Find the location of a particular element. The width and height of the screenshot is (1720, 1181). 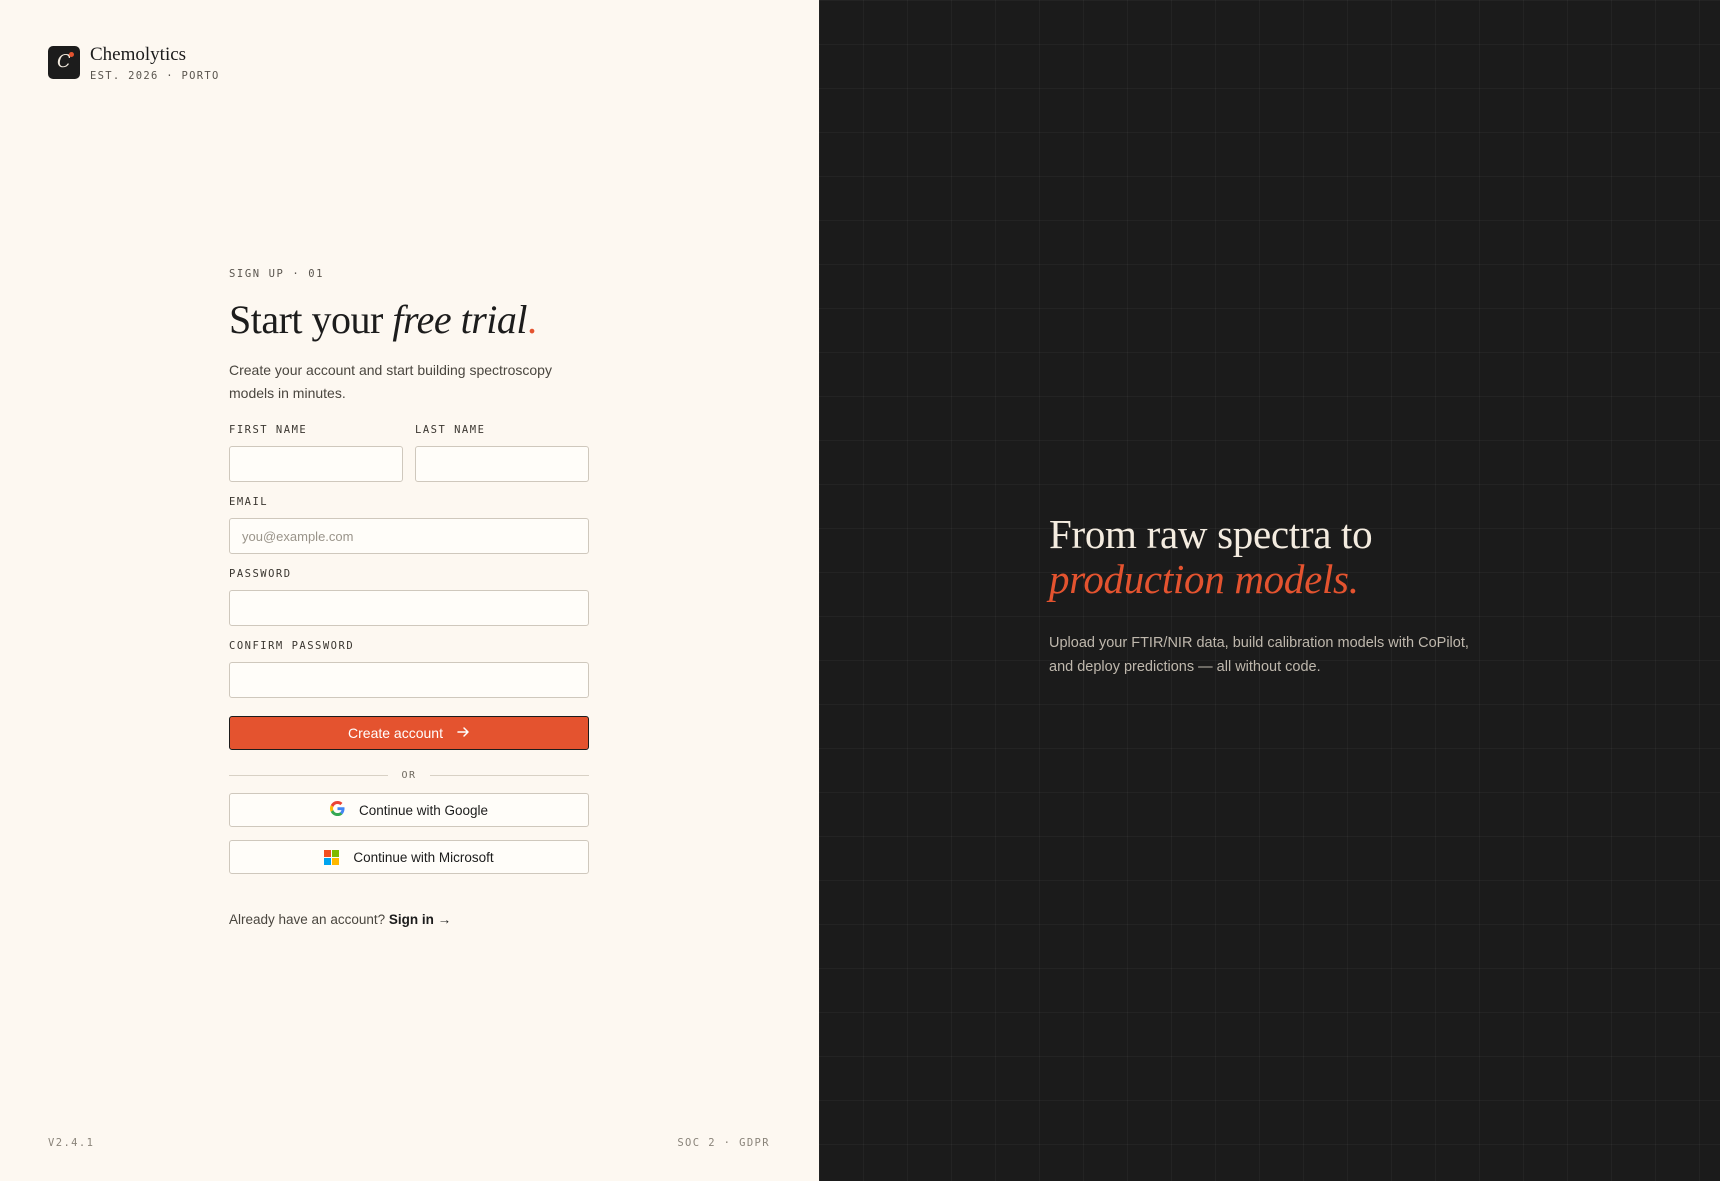

continue-with-google-button: Continue with Google is located at coordinates (409, 810).